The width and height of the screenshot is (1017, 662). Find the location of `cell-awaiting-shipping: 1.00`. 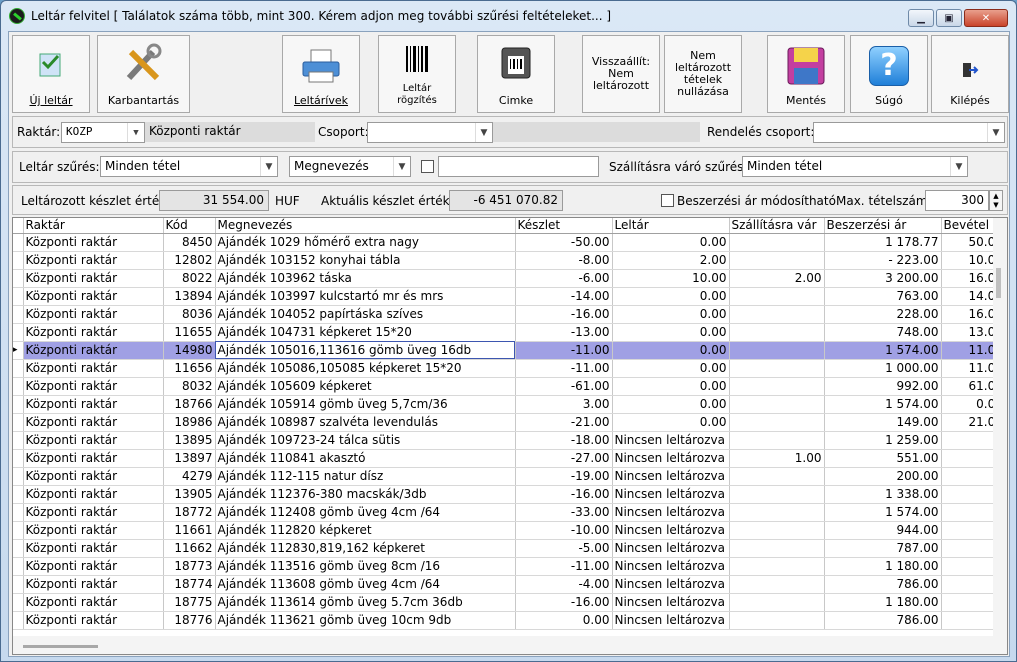

cell-awaiting-shipping: 1.00 is located at coordinates (777, 458).